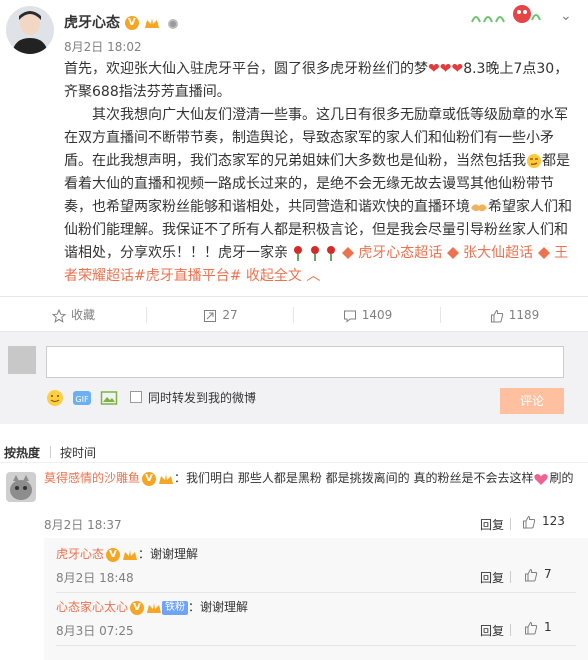  What do you see at coordinates (30, 30) in the screenshot?
I see `author-avatar` at bounding box center [30, 30].